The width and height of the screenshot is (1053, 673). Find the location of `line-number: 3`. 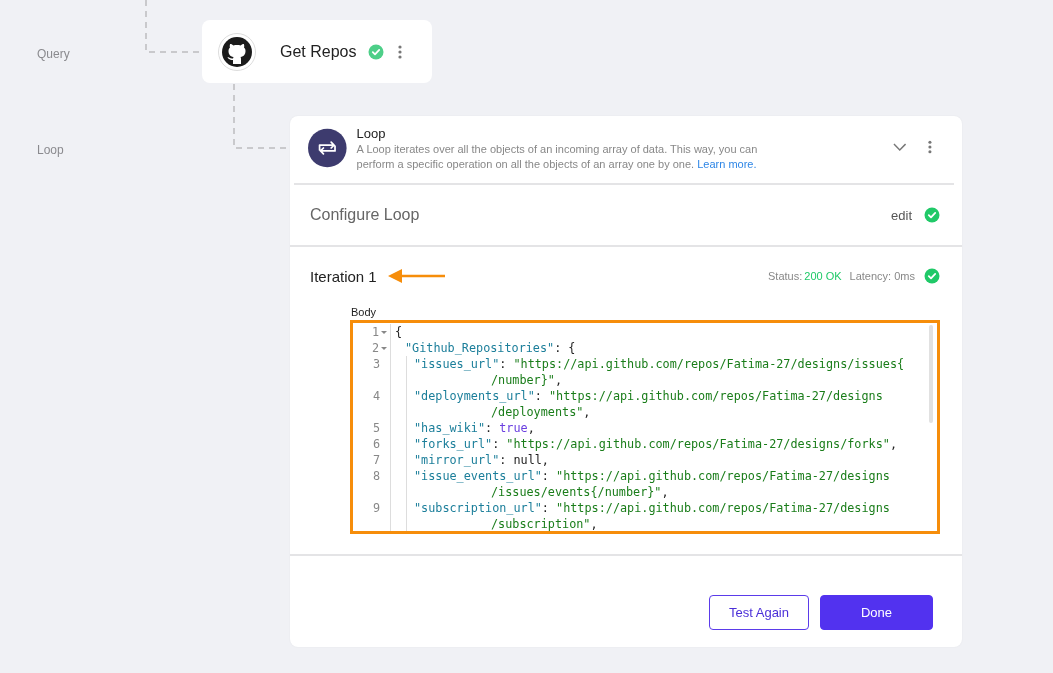

line-number: 3 is located at coordinates (376, 364).